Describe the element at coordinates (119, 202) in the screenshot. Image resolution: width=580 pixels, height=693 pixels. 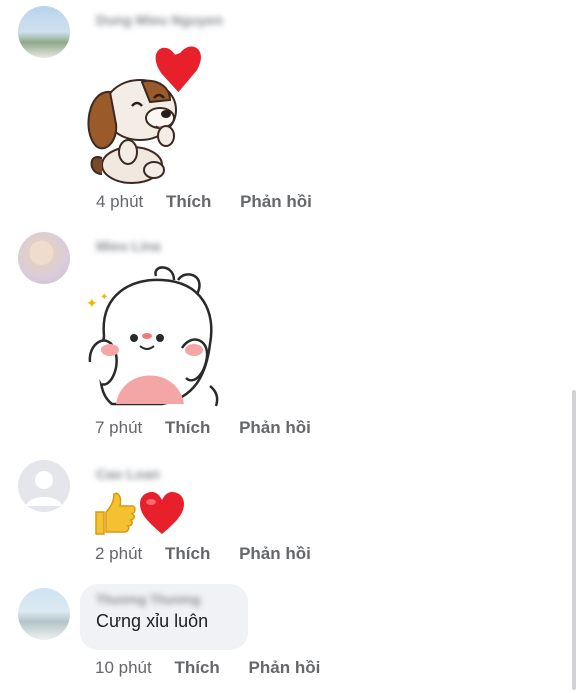
I see `comment-time: 4 phút` at that location.